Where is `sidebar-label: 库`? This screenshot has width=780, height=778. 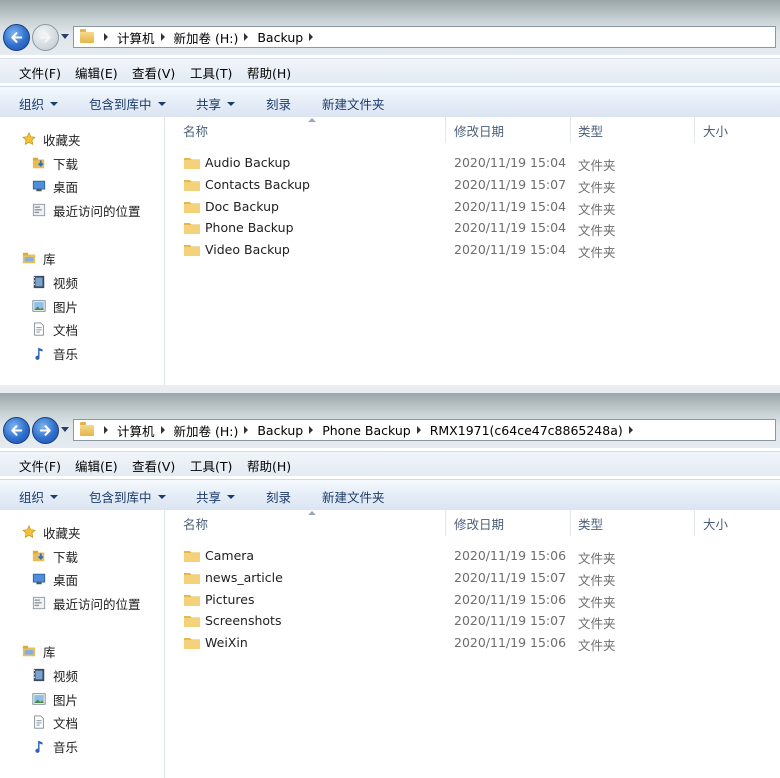 sidebar-label: 库 is located at coordinates (49, 259).